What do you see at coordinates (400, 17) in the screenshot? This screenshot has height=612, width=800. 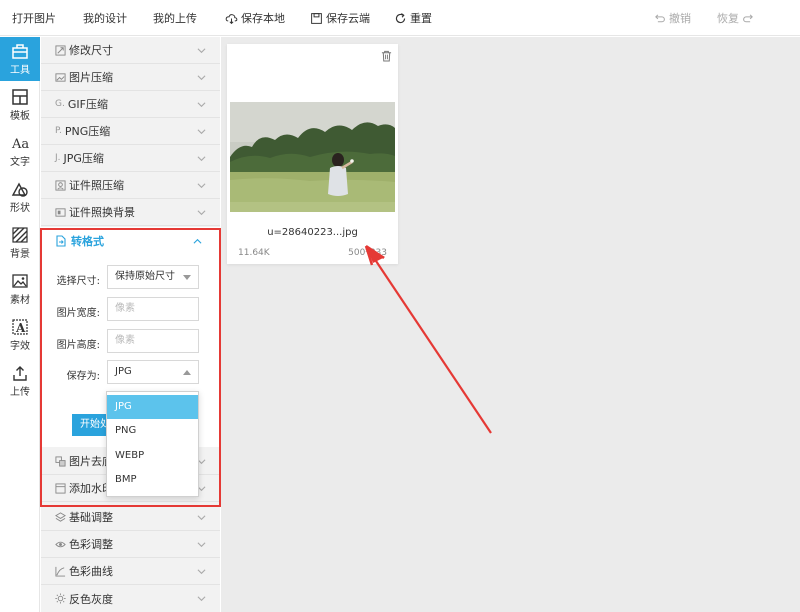 I see `refresh-icon` at bounding box center [400, 17].